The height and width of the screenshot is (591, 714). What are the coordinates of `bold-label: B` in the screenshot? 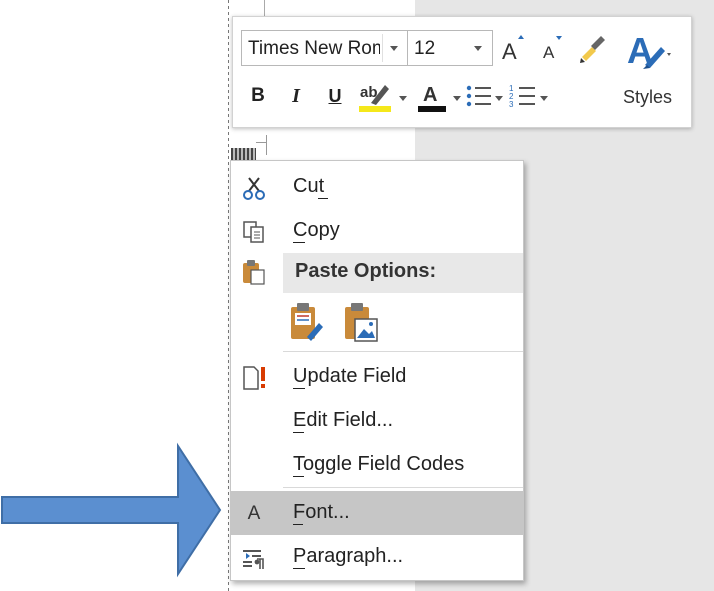 It's located at (258, 95).